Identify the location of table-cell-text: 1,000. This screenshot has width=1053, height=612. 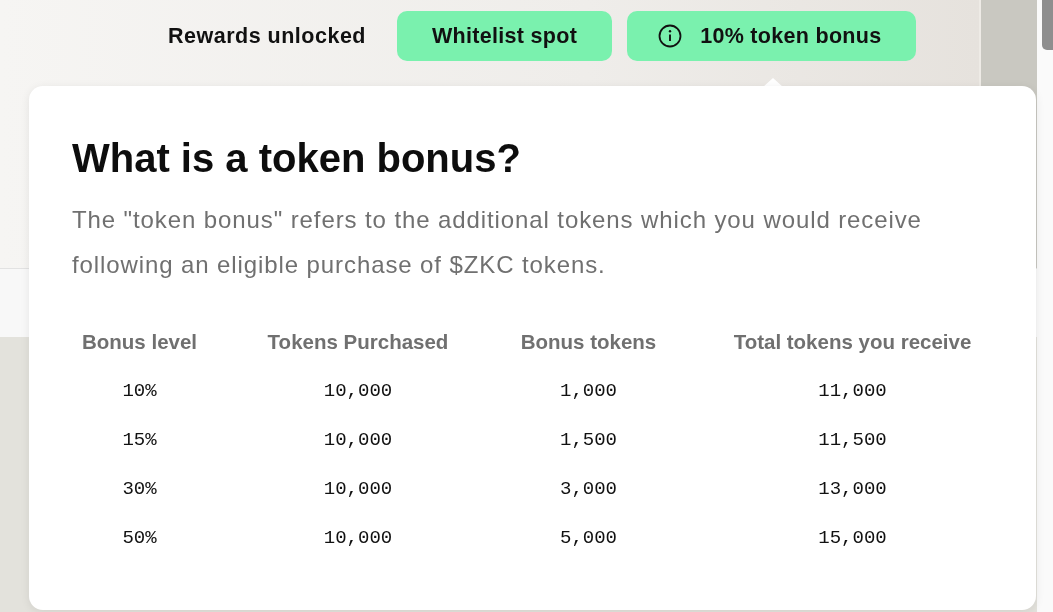
(588, 391).